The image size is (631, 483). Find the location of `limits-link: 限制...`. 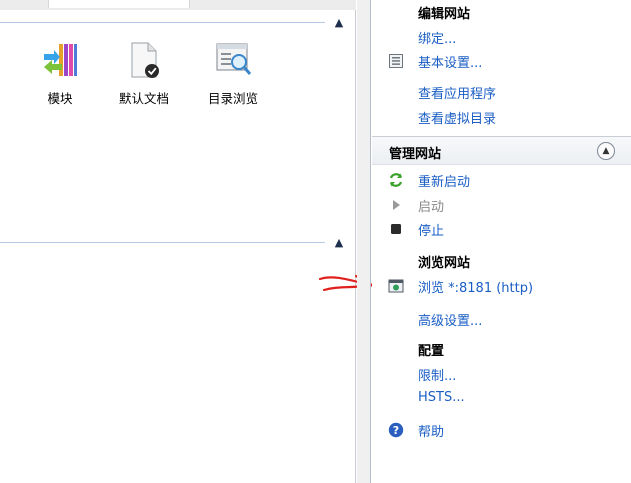

limits-link: 限制... is located at coordinates (437, 374).